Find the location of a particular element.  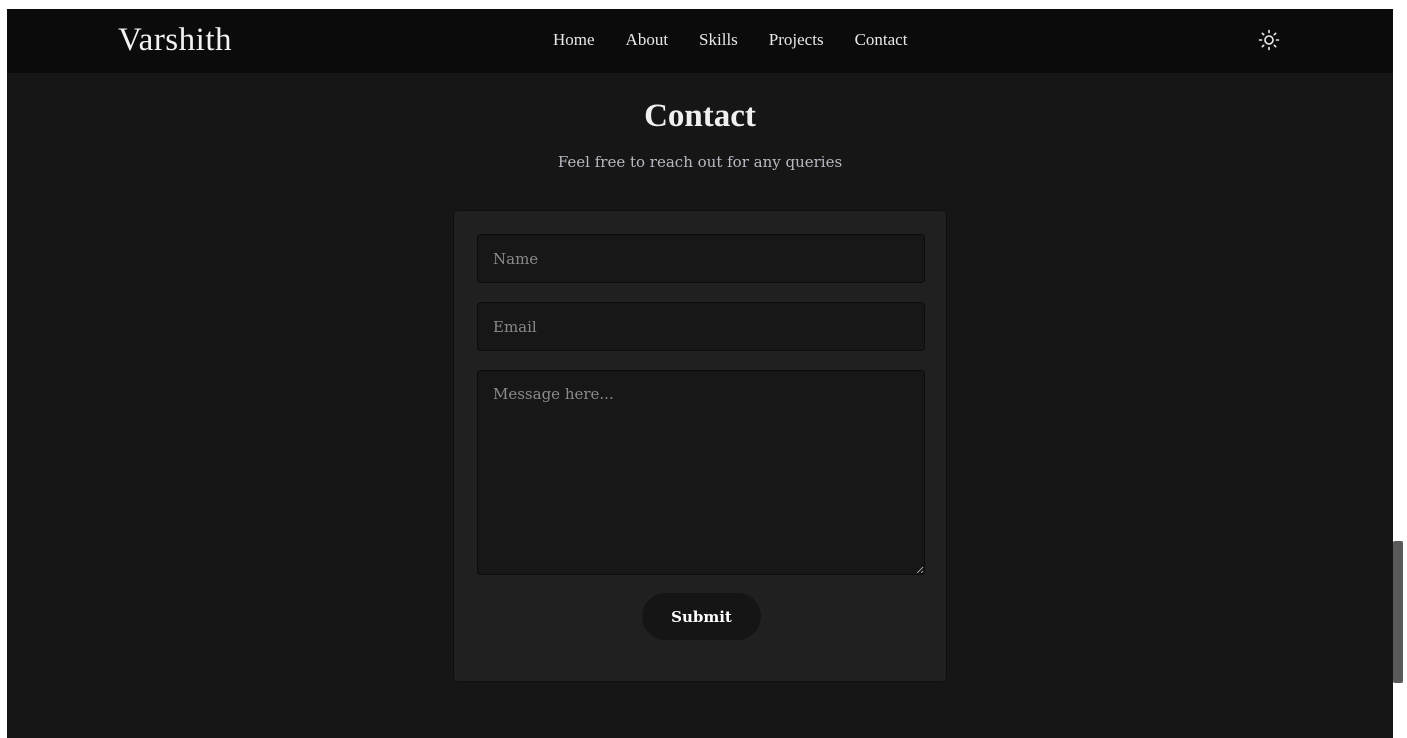

message-textarea is located at coordinates (701, 472).